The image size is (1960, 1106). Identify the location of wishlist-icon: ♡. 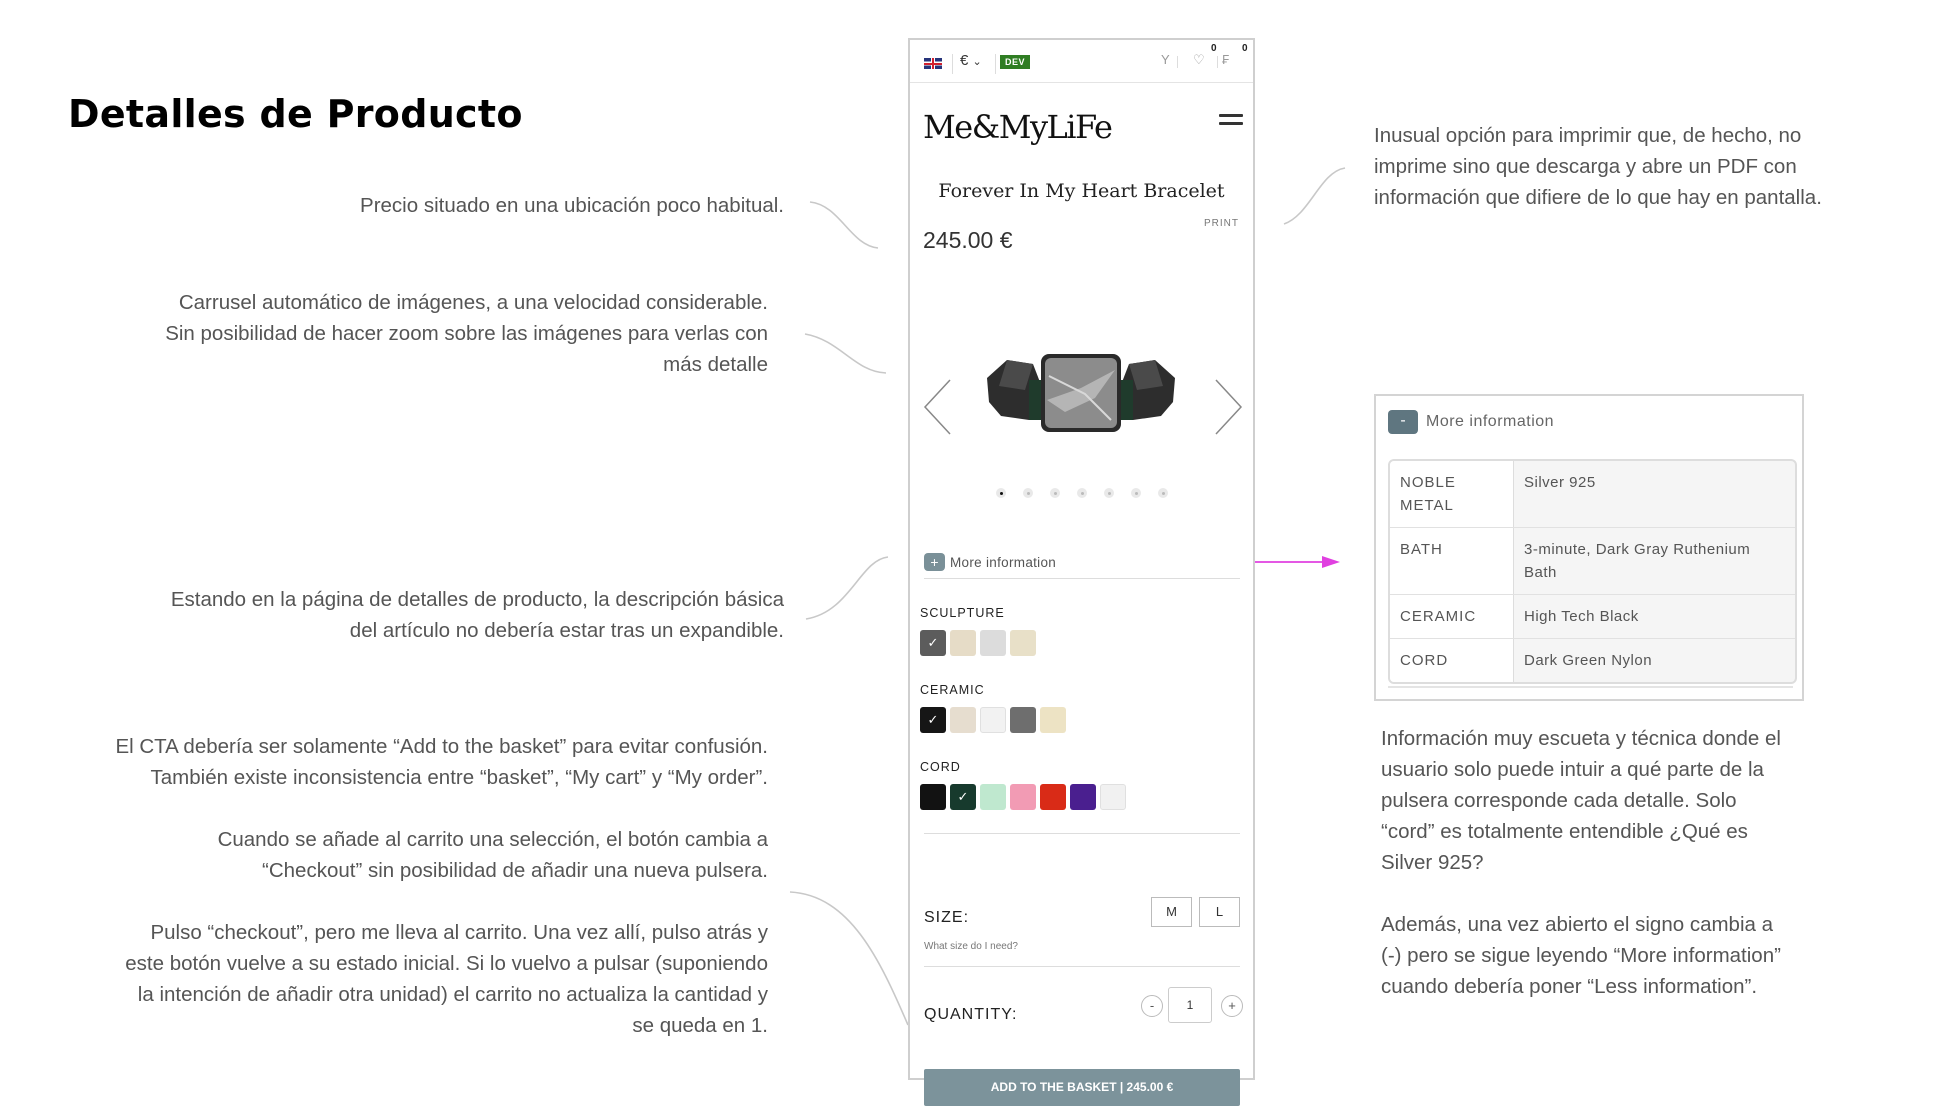
(1199, 60).